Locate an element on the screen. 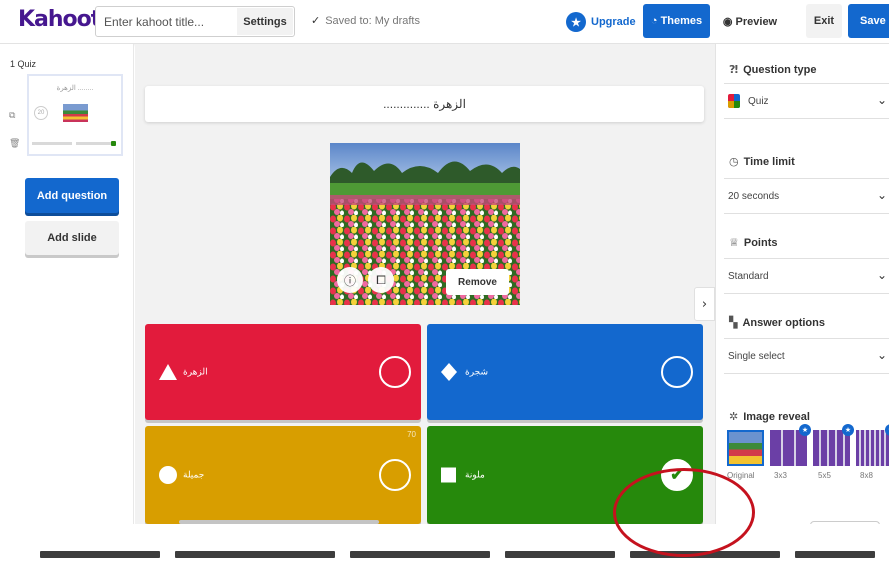 This screenshot has height=568, width=889. exit-button: Exit is located at coordinates (824, 21).